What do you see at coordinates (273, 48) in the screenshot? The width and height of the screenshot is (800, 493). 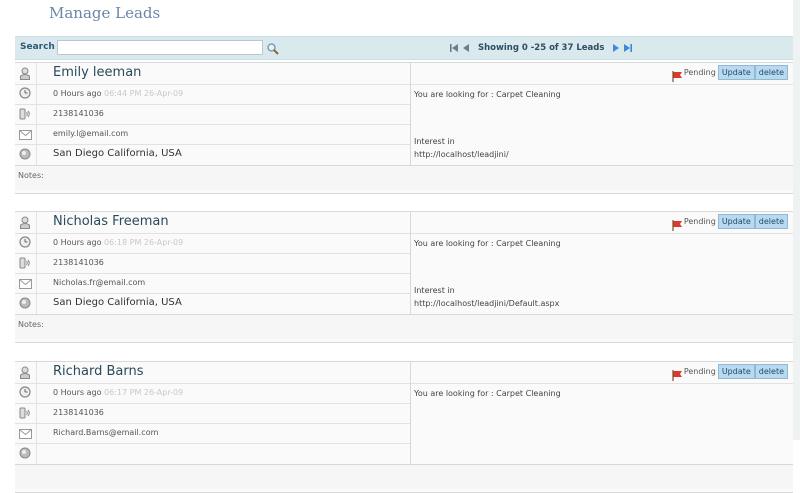 I see `search-icon` at bounding box center [273, 48].